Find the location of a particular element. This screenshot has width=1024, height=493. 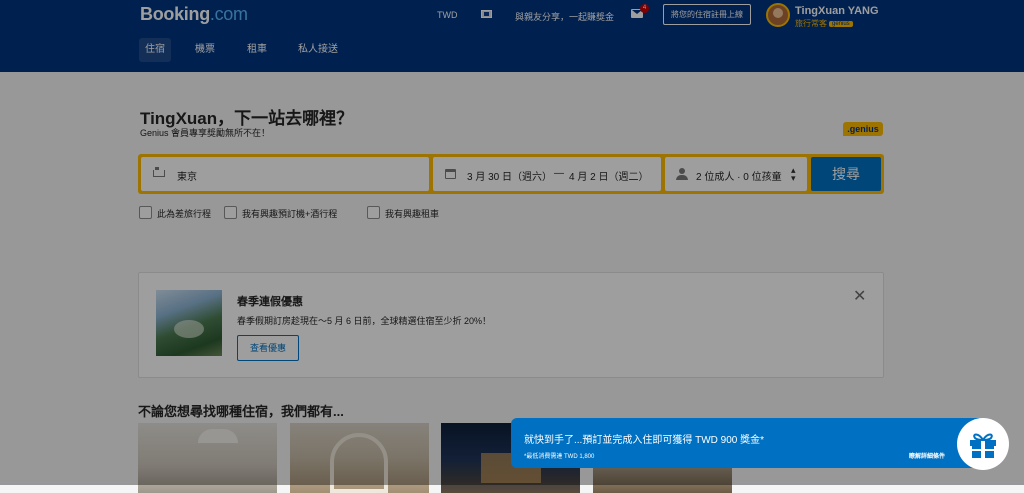

car-rental-checkbox is located at coordinates (373, 212).